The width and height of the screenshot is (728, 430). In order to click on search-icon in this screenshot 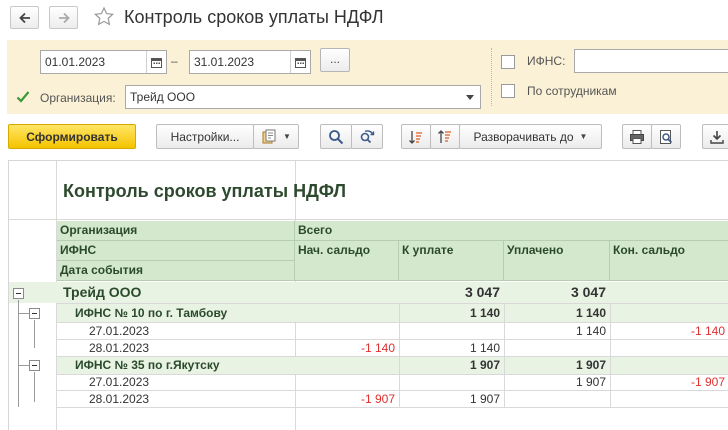, I will do `click(336, 136)`.